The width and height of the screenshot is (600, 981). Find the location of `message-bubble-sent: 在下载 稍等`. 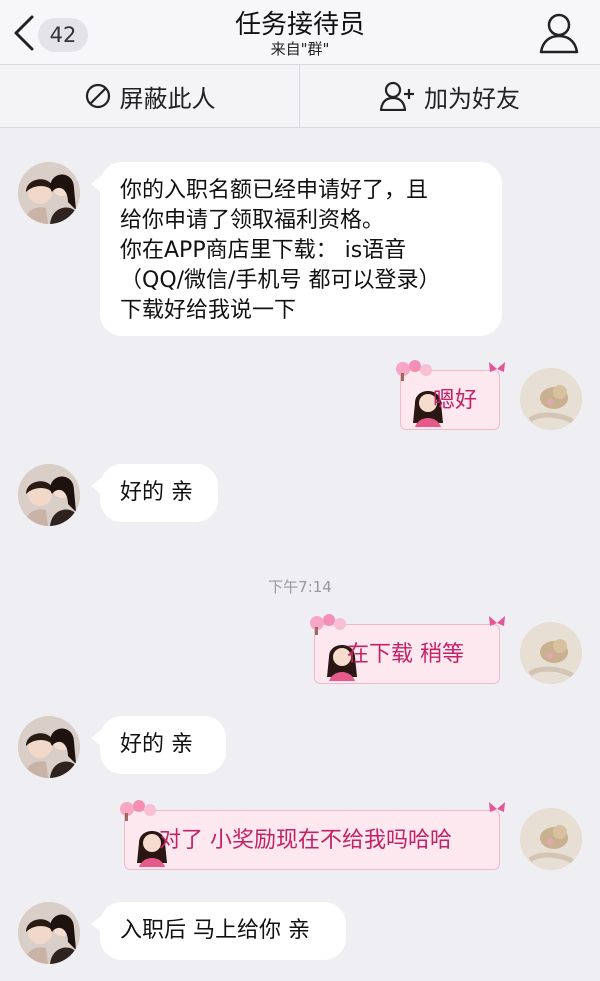

message-bubble-sent: 在下载 稍等 is located at coordinates (407, 649).